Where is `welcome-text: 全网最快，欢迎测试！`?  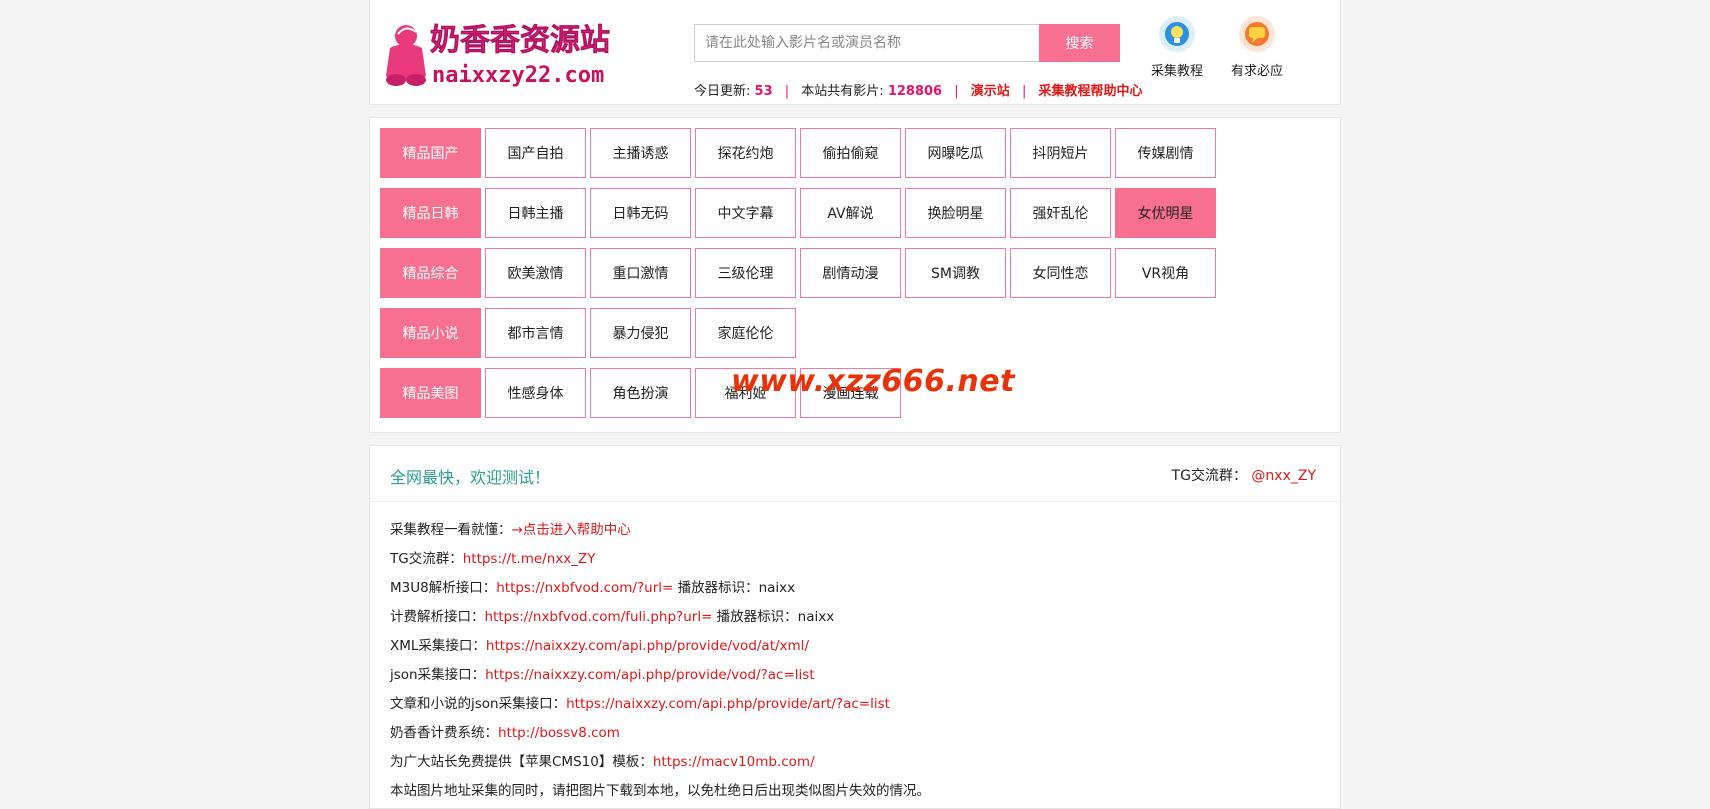 welcome-text: 全网最快，欢迎测试！ is located at coordinates (470, 477).